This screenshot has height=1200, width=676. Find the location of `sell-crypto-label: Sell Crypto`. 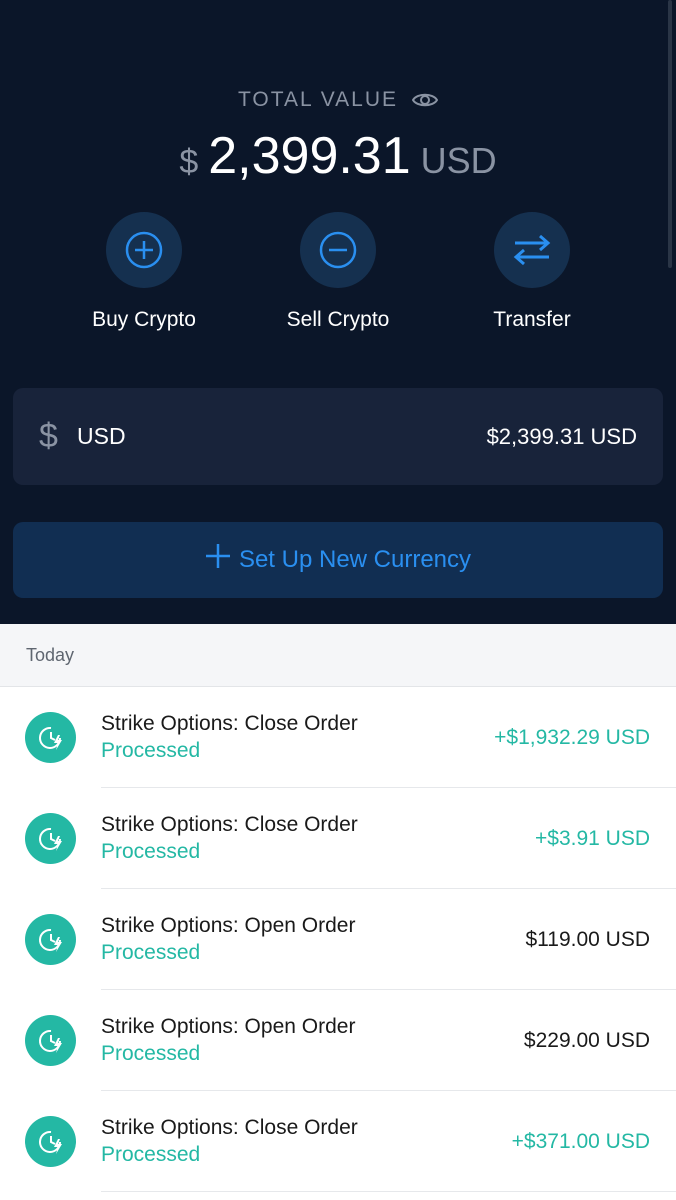

sell-crypto-label: Sell Crypto is located at coordinates (338, 319).